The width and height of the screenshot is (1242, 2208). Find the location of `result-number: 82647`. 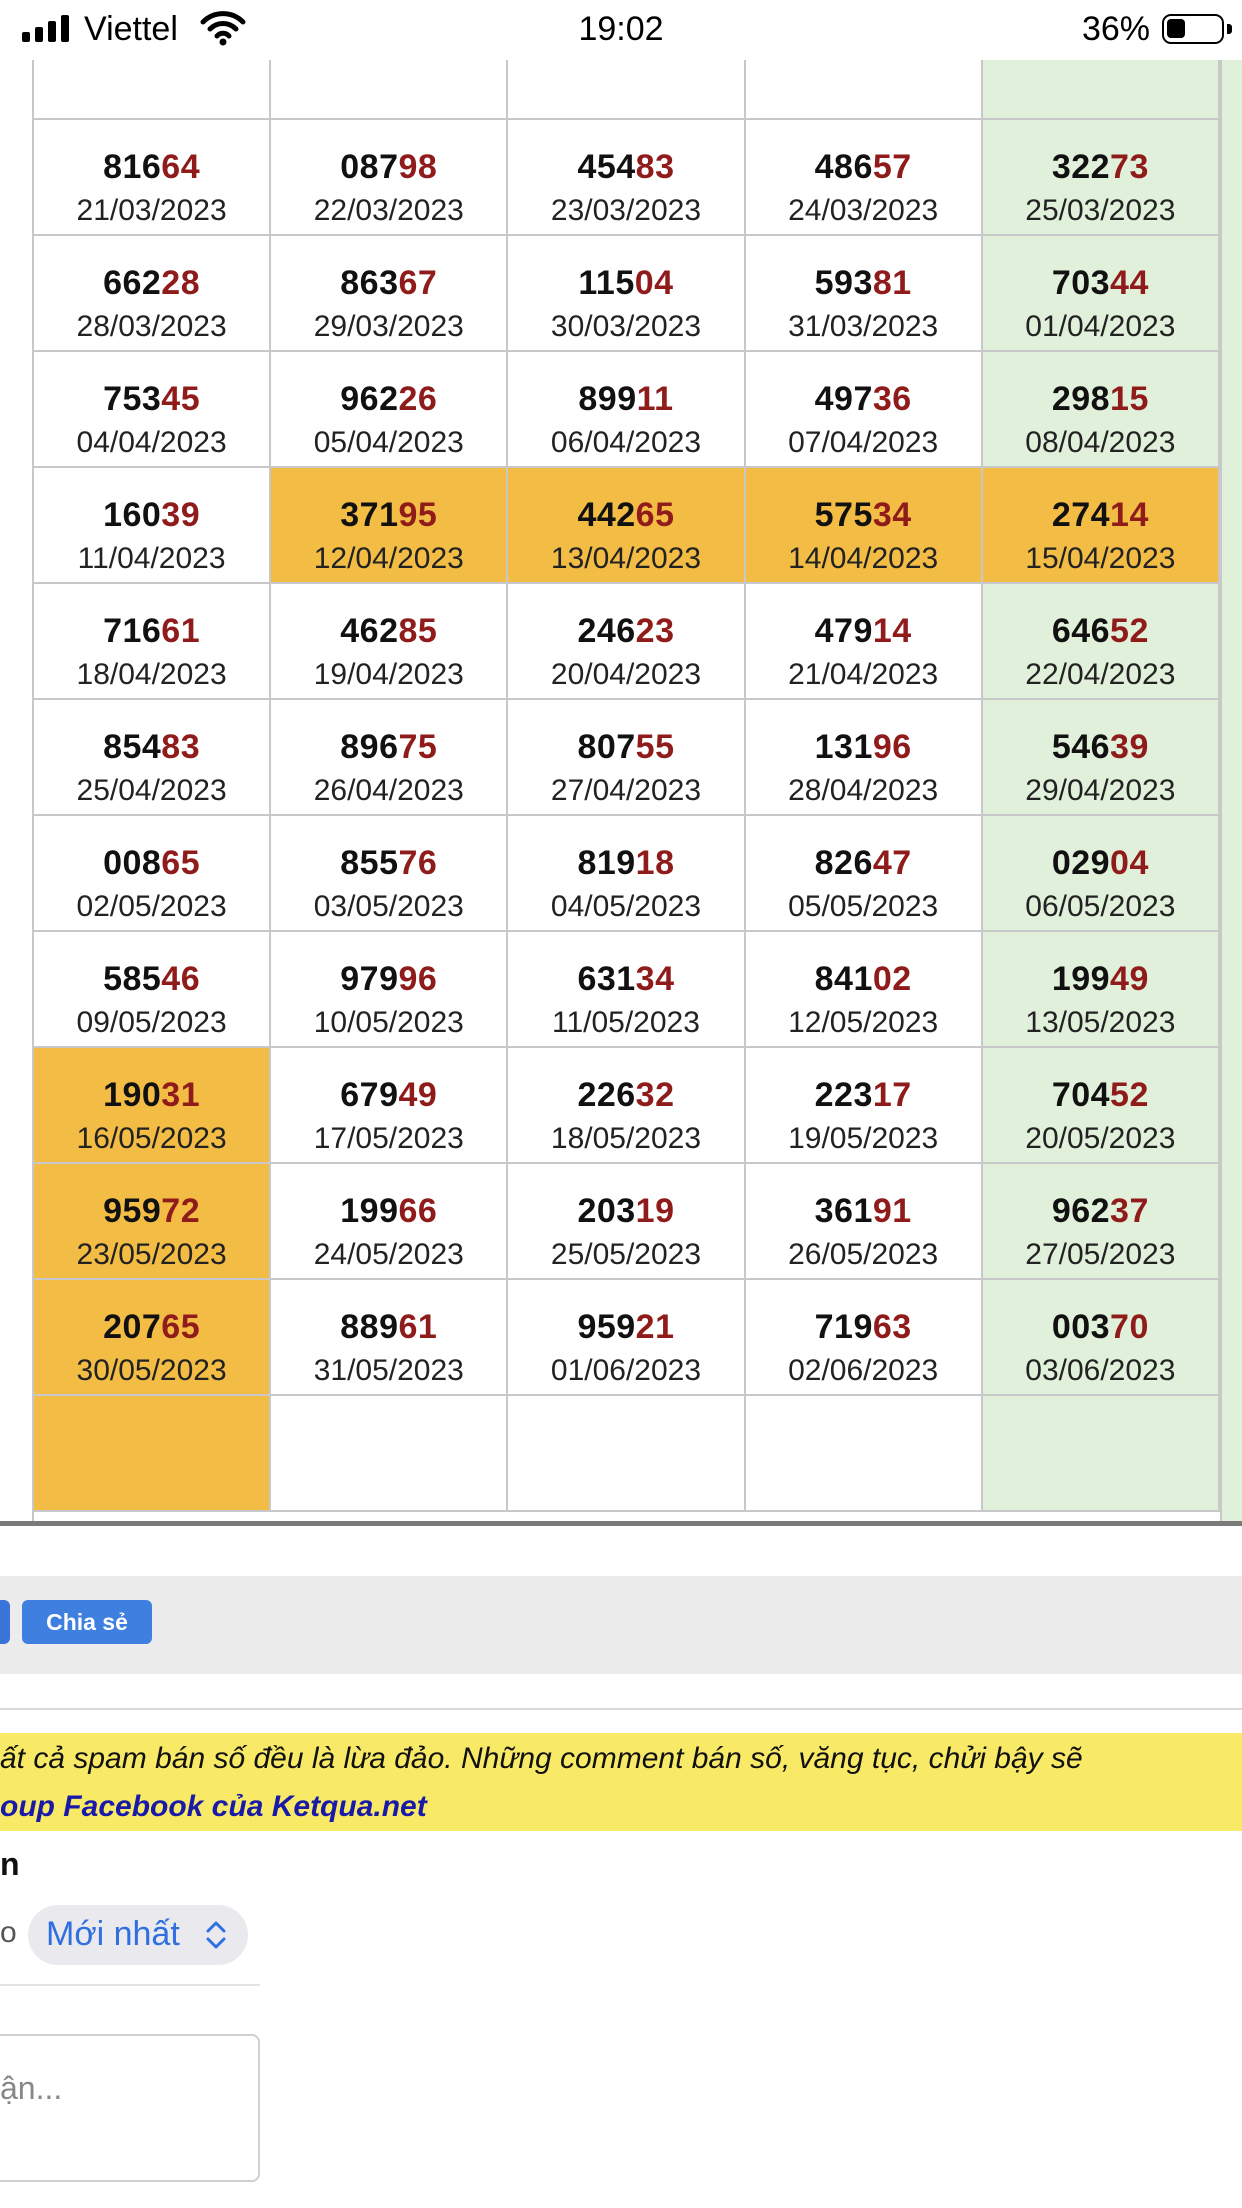

result-number: 82647 is located at coordinates (863, 863).